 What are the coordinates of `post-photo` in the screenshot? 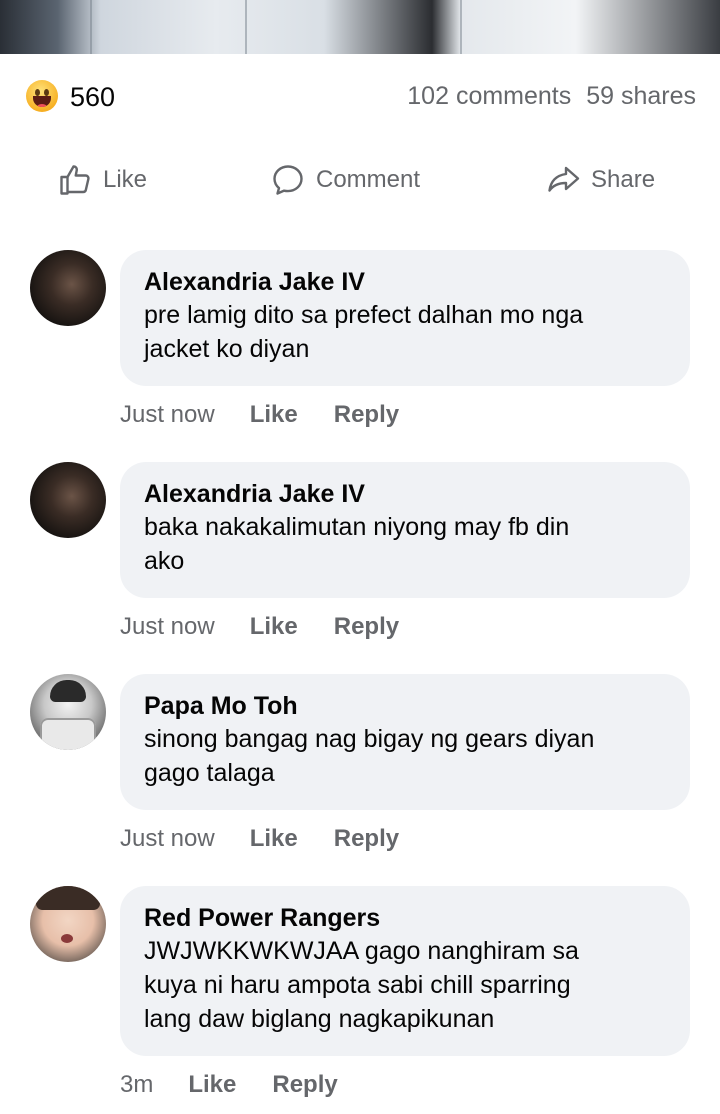 It's located at (360, 27).